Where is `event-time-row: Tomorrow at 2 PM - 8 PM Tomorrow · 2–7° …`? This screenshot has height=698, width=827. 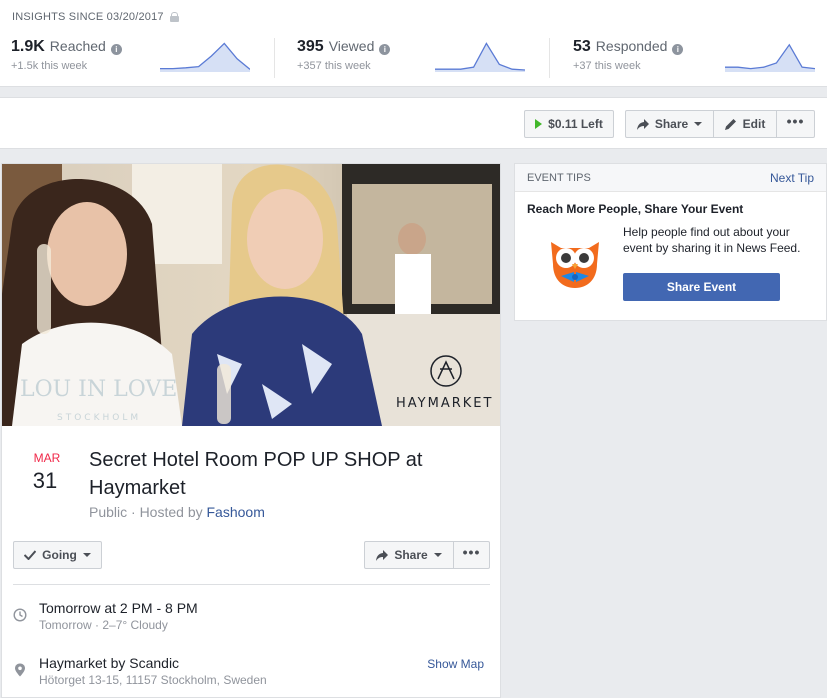
event-time-row: Tomorrow at 2 PM - 8 PM Tomorrow · 2–7° … is located at coordinates (251, 617).